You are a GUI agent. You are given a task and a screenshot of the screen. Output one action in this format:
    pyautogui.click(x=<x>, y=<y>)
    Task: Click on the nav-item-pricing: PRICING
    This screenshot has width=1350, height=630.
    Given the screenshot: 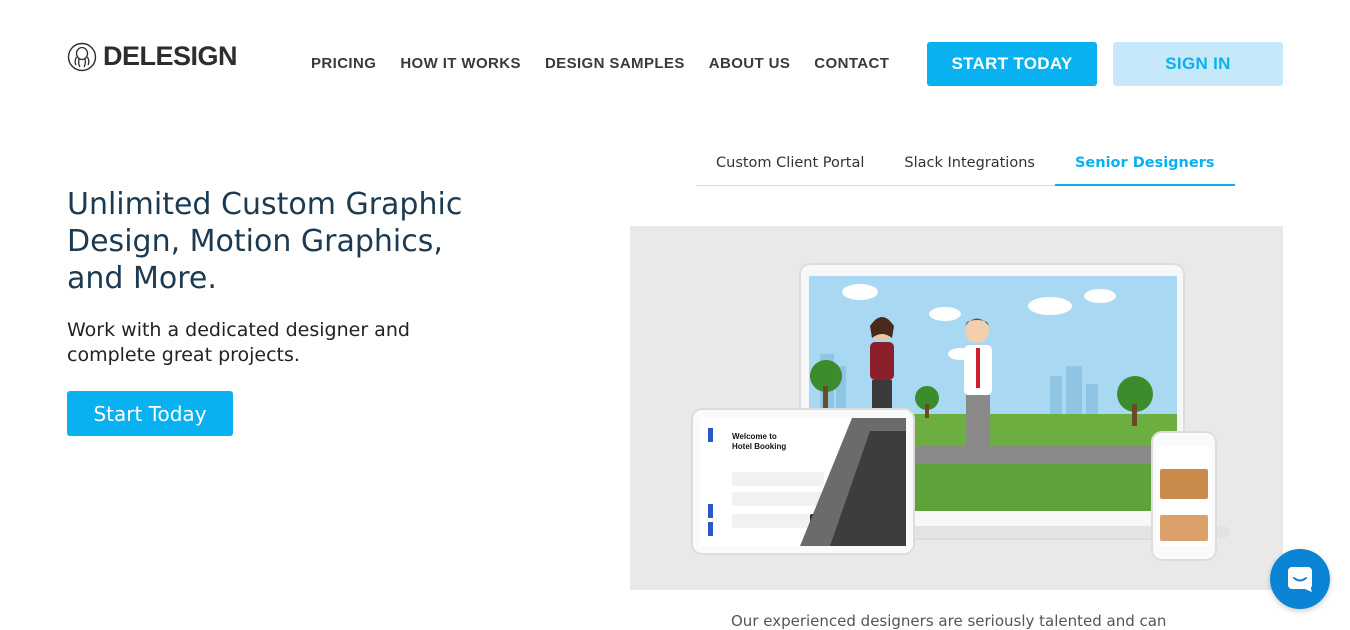 What is the action you would take?
    pyautogui.click(x=343, y=63)
    